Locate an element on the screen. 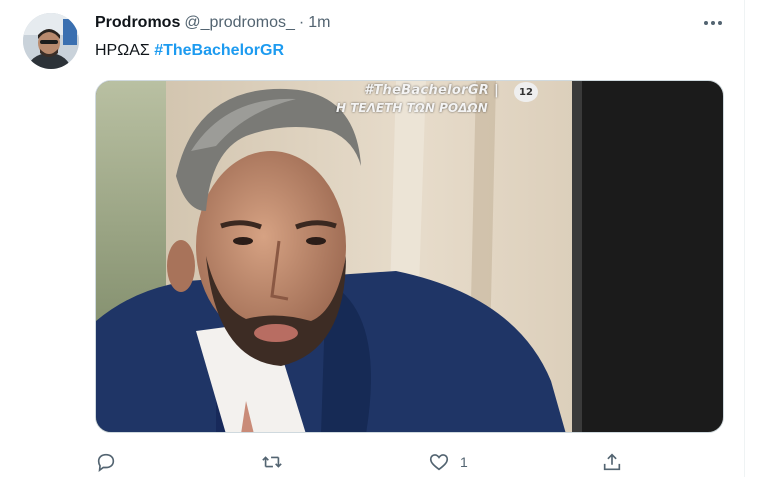  tweet-header: Prodromos @_prodromos_ · 1m is located at coordinates (212, 25).